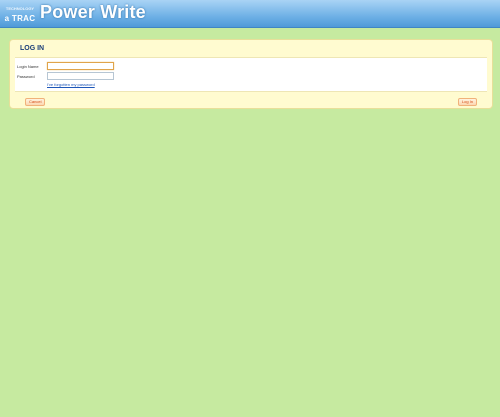  I want to click on panel-title: LOG IN, so click(32, 48).